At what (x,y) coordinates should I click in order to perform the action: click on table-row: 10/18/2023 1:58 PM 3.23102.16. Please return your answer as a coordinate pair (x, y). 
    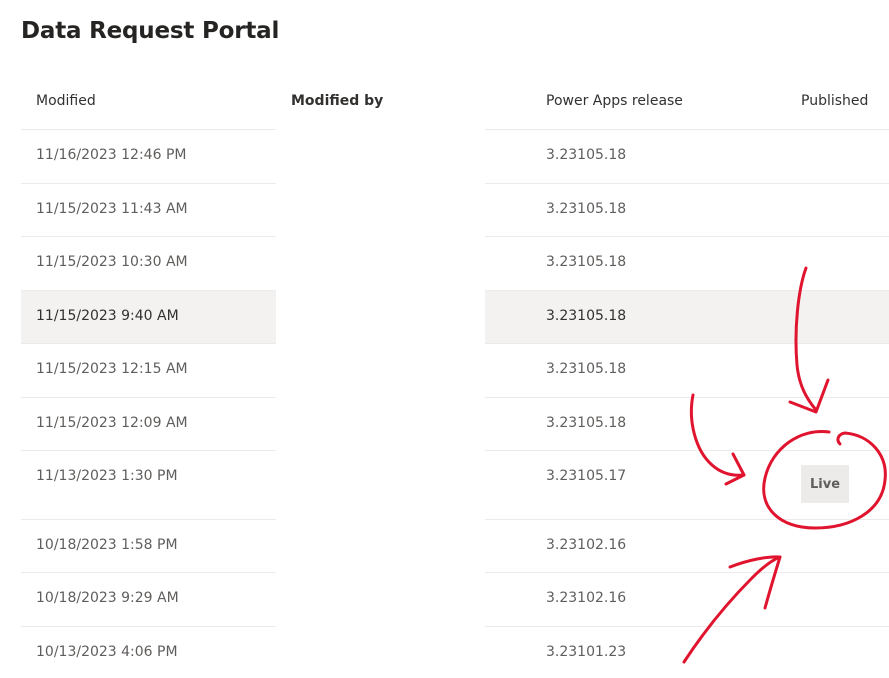
    Looking at the image, I should click on (444, 545).